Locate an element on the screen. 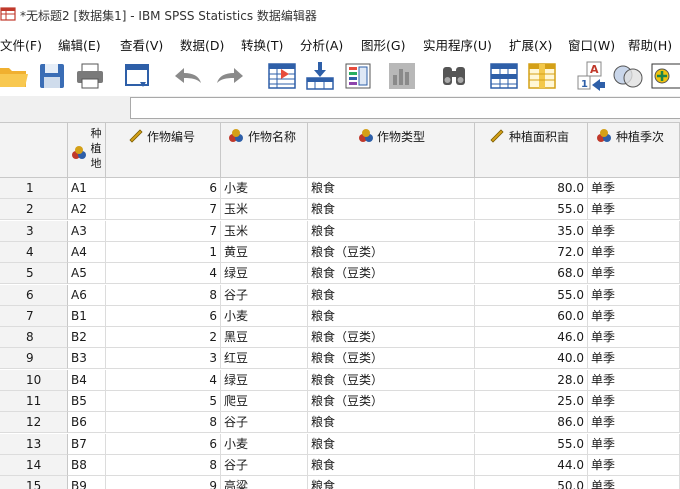 This screenshot has width=680, height=489. row-number: 7 is located at coordinates (34, 316).